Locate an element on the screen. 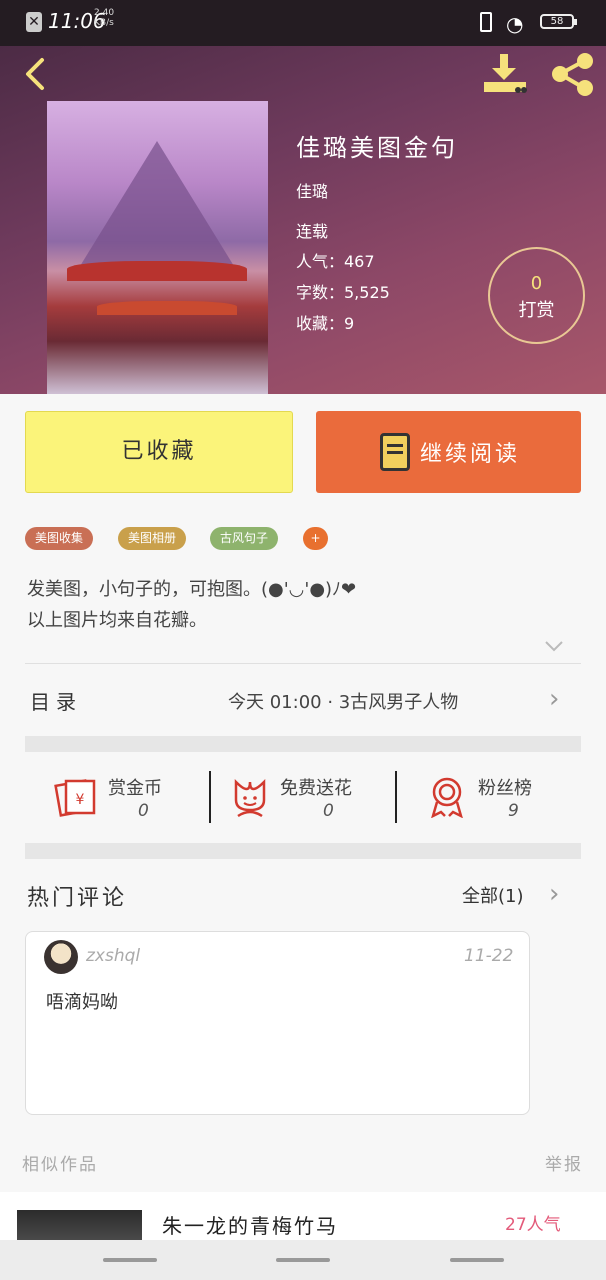 This screenshot has height=1280, width=606. hot-comments-title: 热门评论 is located at coordinates (77, 898).